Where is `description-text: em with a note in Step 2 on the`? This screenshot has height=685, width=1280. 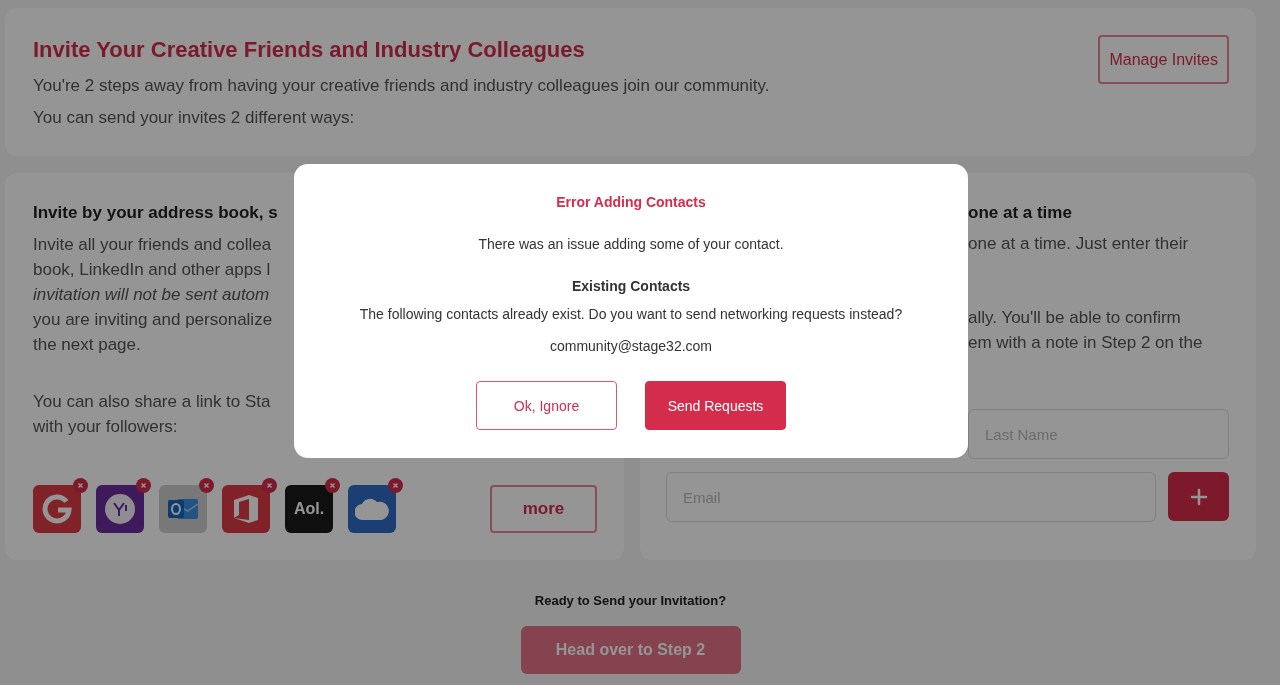
description-text: em with a note in Step 2 on the is located at coordinates (1085, 343).